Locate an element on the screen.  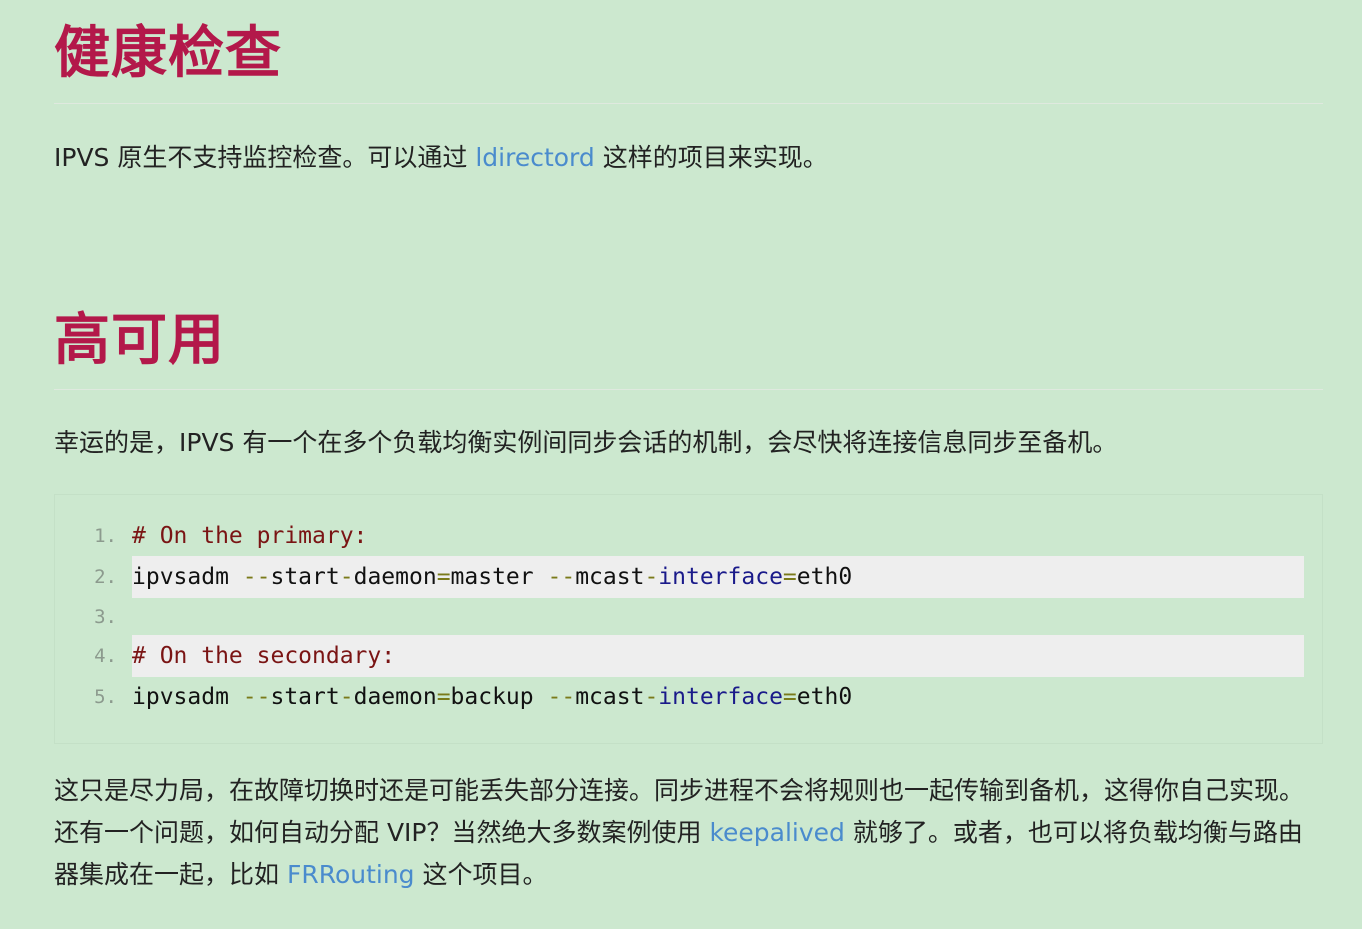
line-number: 1. is located at coordinates (105, 536).